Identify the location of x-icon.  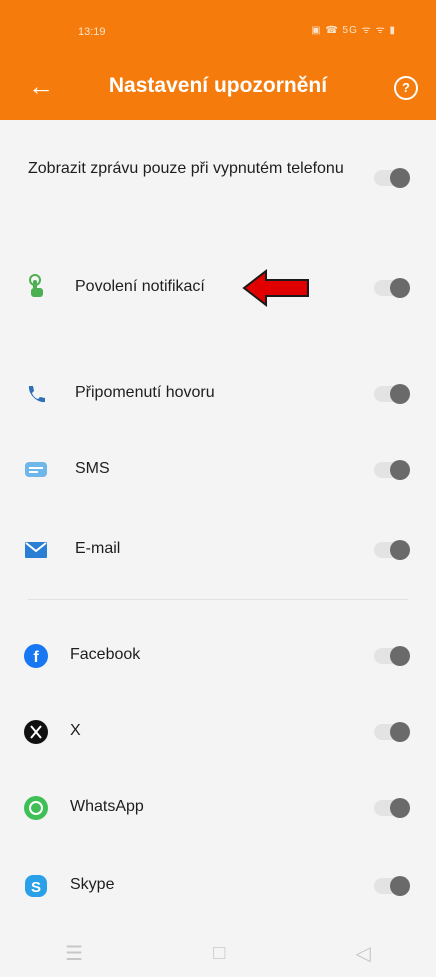
(36, 732).